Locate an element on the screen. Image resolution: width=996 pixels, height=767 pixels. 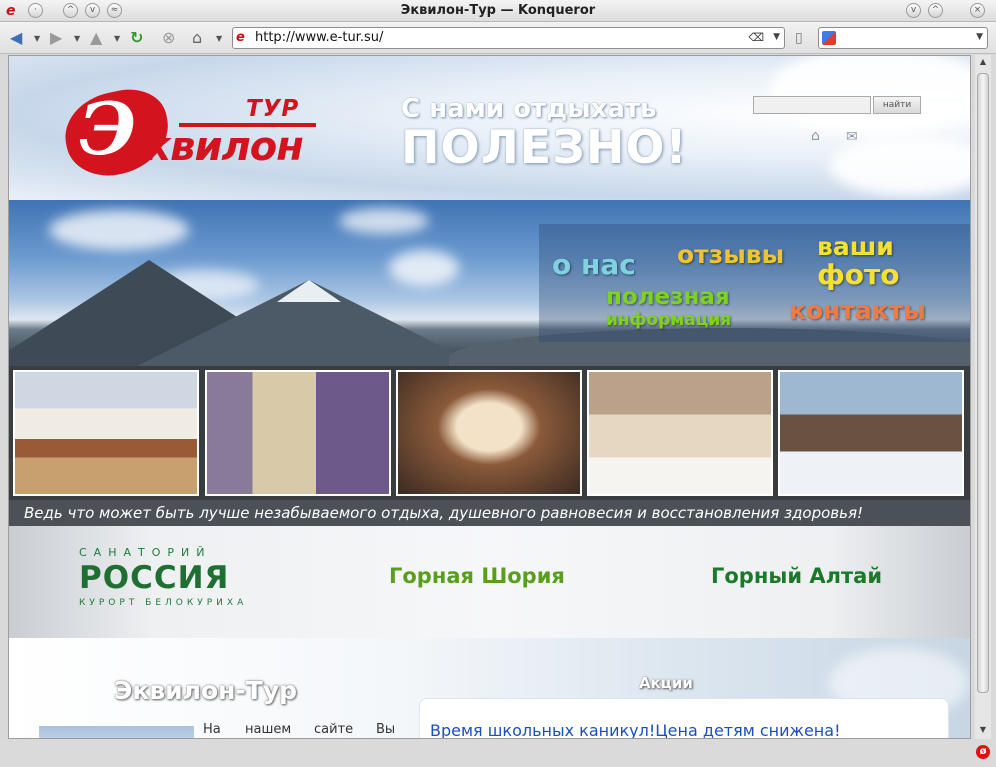
mail-icon: ✉ is located at coordinates (852, 137).